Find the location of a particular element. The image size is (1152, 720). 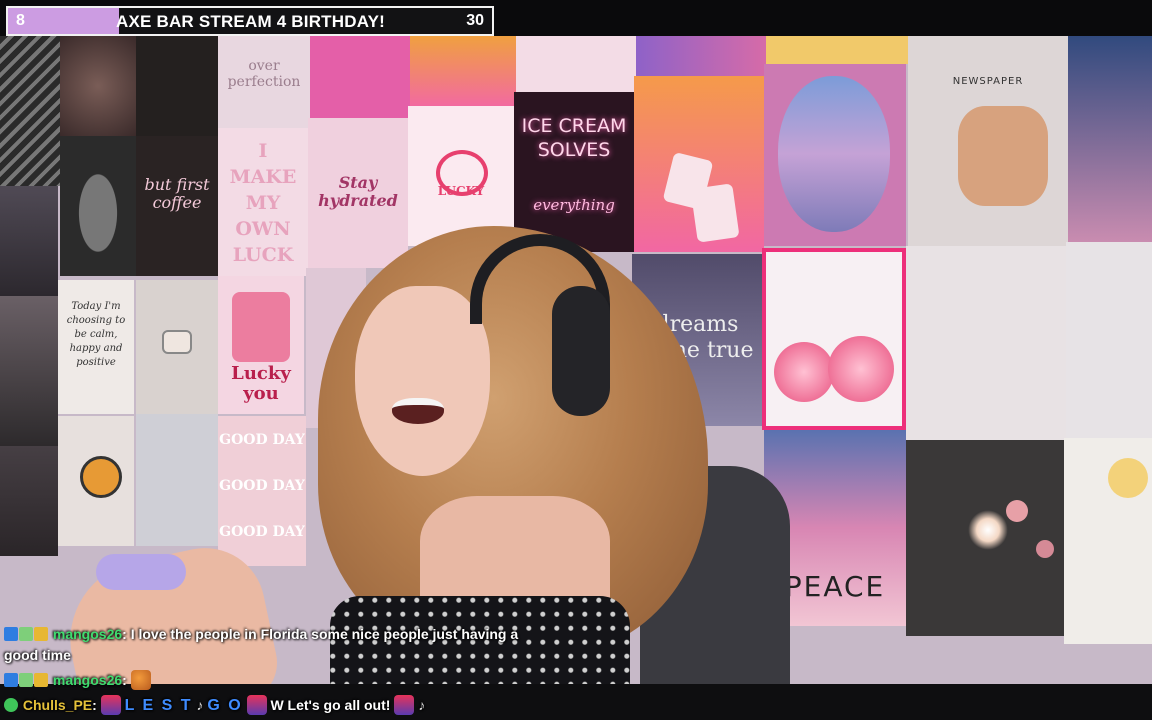

emote-letters-2: G O is located at coordinates (225, 705).